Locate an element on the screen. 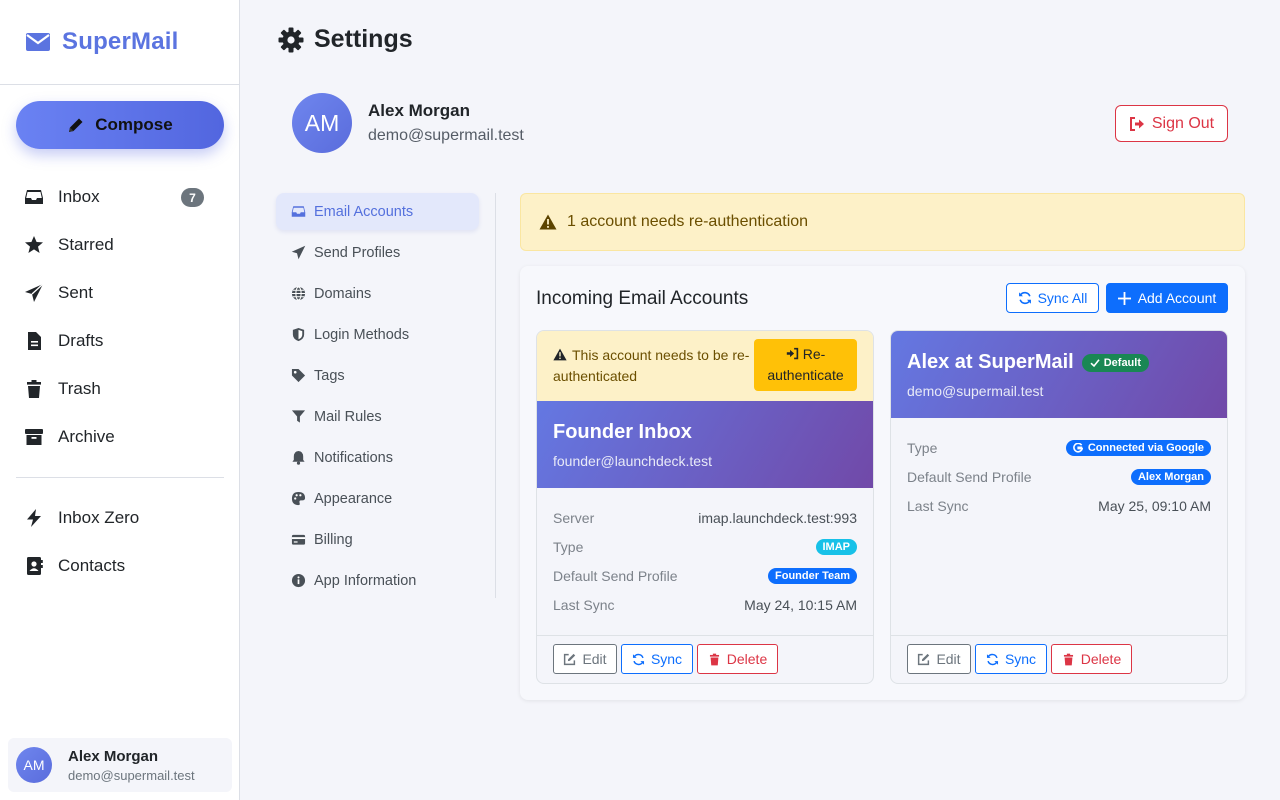  settings-item-label: Notifications is located at coordinates (353, 457).